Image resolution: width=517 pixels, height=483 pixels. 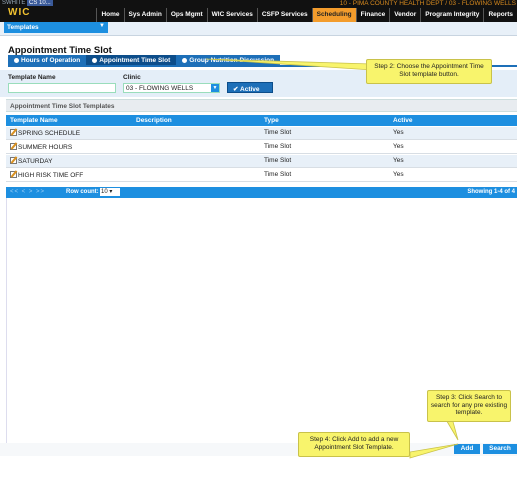 I want to click on row-template-name: SATURDAY, so click(x=31, y=161).